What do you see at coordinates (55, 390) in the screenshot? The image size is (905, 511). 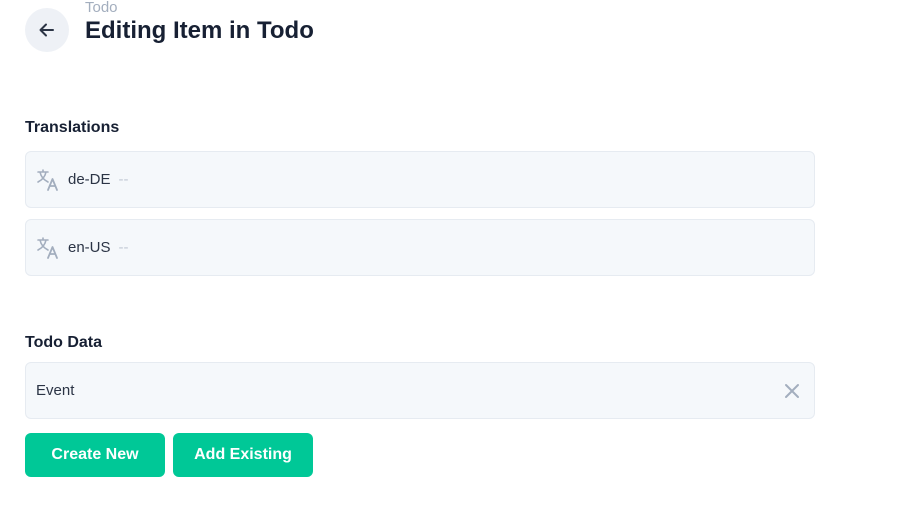 I see `related-item-label: Event` at bounding box center [55, 390].